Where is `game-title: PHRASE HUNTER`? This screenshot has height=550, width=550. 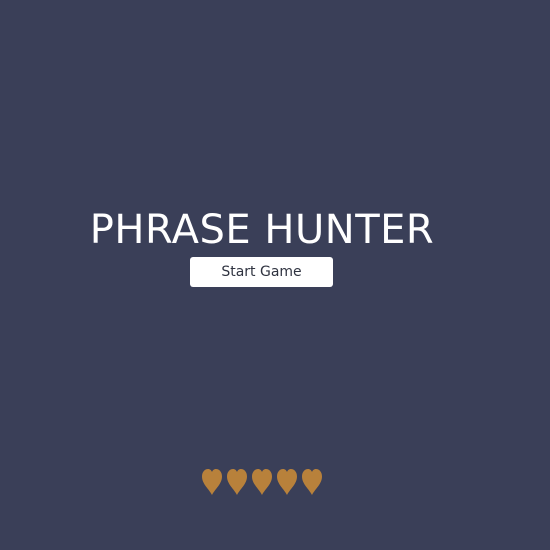 game-title: PHRASE HUNTER is located at coordinates (262, 229).